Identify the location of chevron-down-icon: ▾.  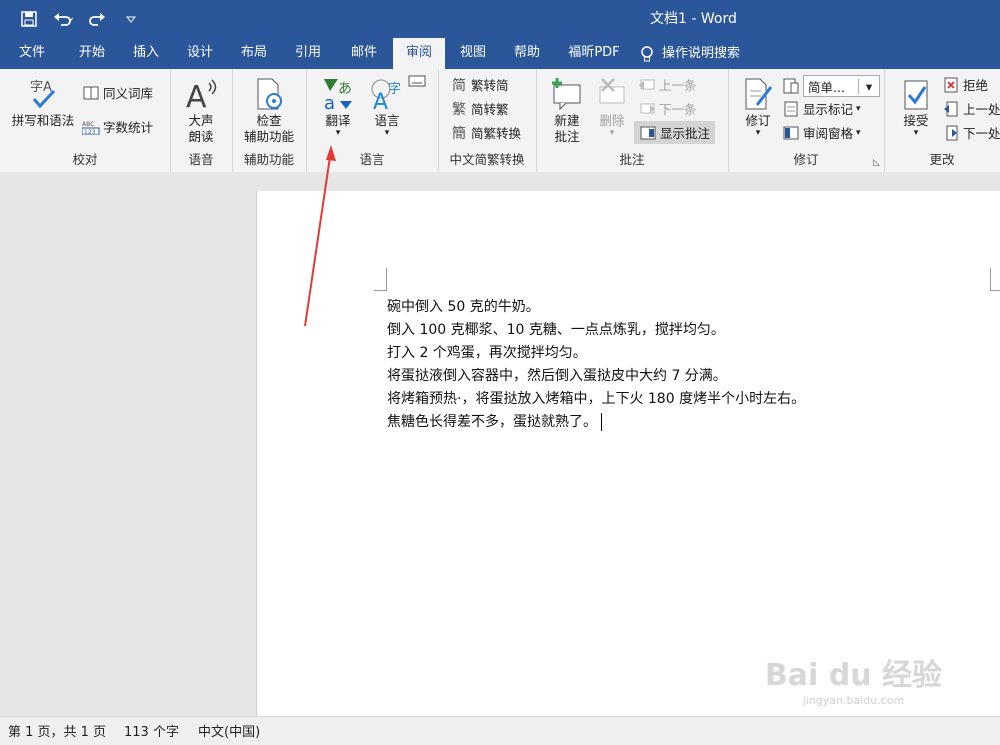
(868, 86).